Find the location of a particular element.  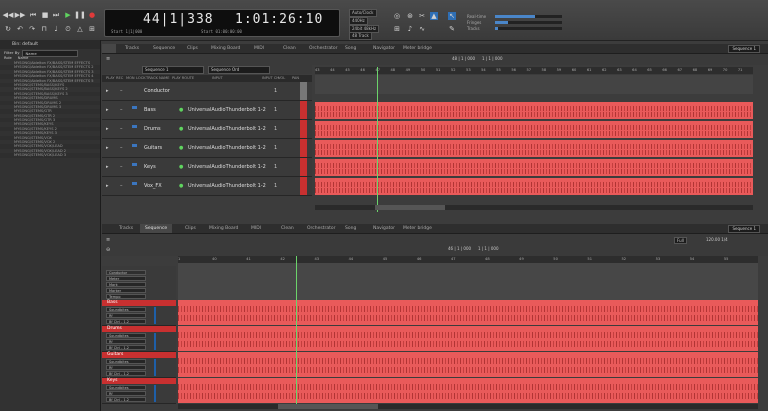

tab-lower-midi: MIDI is located at coordinates (256, 228).